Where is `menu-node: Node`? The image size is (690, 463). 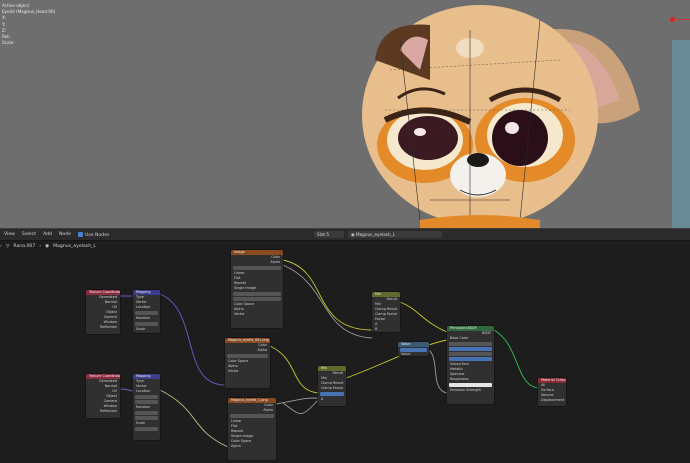
menu-node: Node is located at coordinates (65, 234).